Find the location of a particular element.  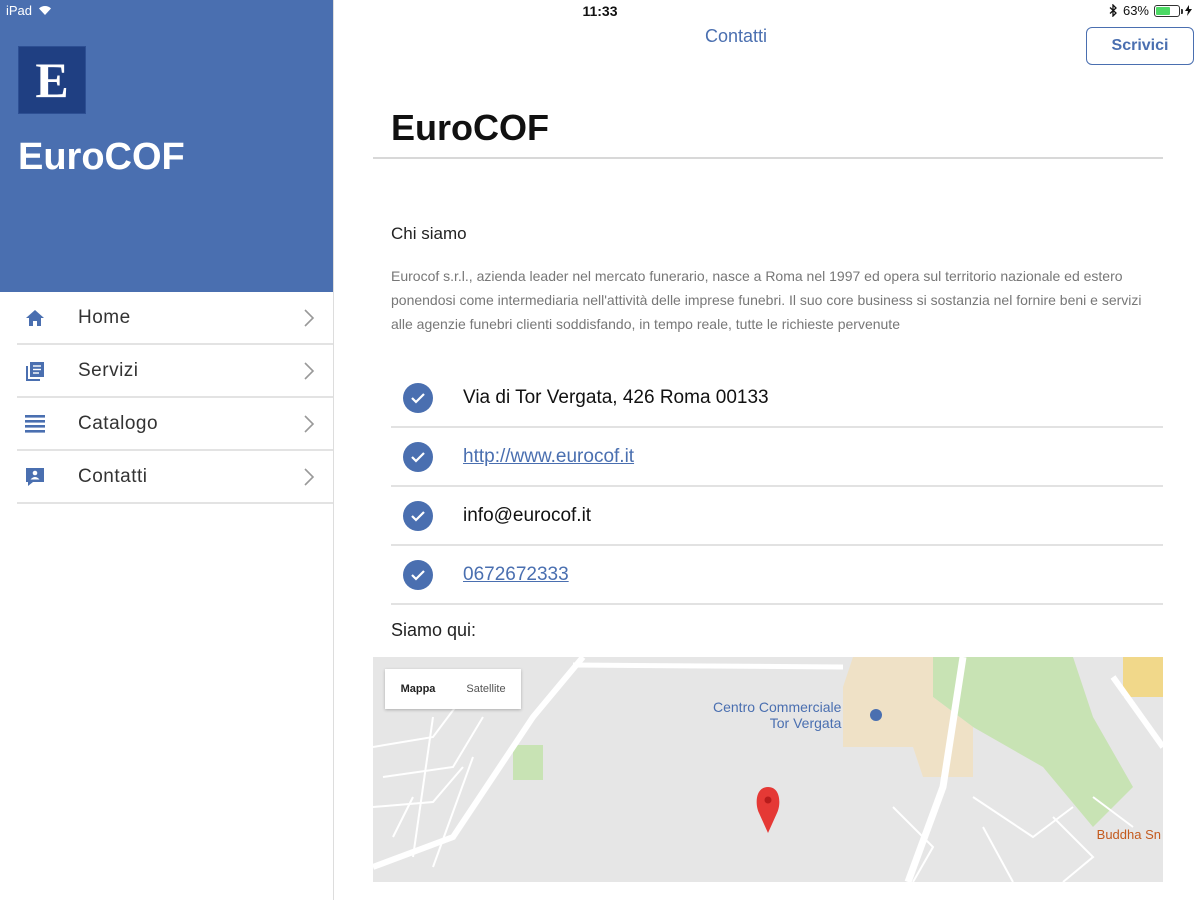

sidebar-item-label: Servizi is located at coordinates (108, 370).